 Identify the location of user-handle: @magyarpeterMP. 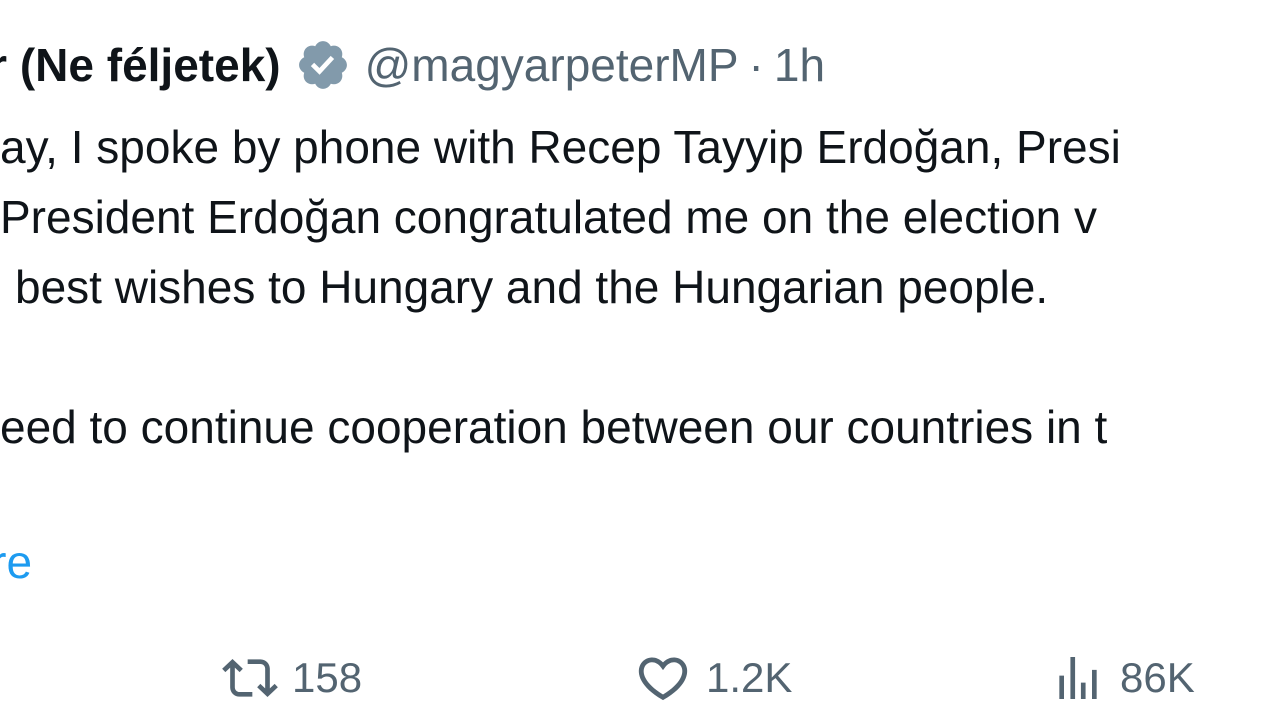
(552, 65).